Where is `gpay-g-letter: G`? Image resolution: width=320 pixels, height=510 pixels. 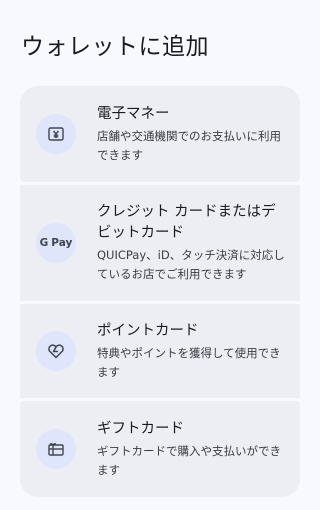 gpay-g-letter: G is located at coordinates (44, 243).